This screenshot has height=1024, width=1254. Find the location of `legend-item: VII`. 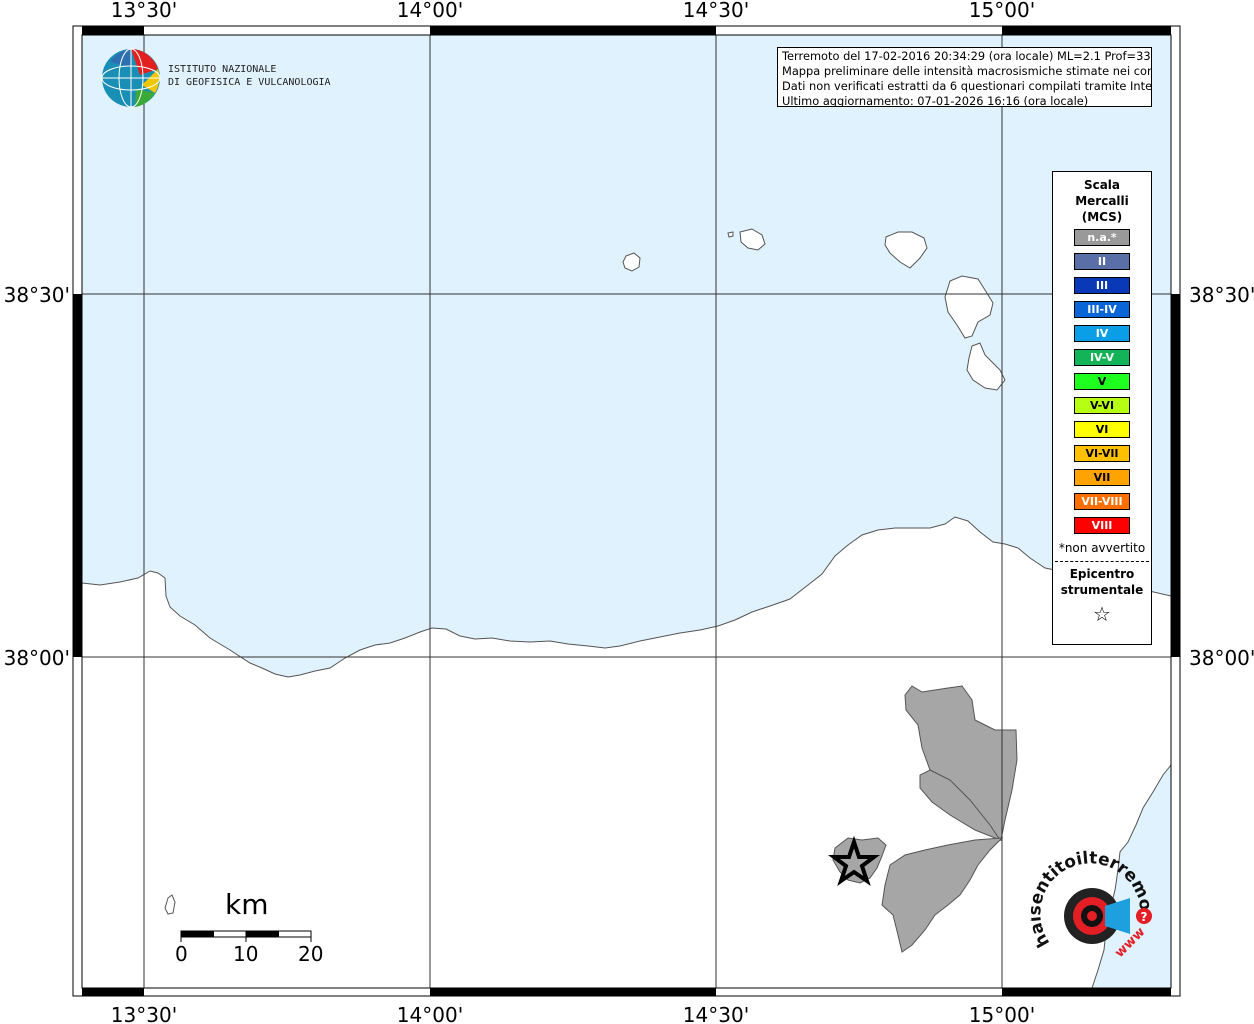

legend-item: VII is located at coordinates (1102, 477).